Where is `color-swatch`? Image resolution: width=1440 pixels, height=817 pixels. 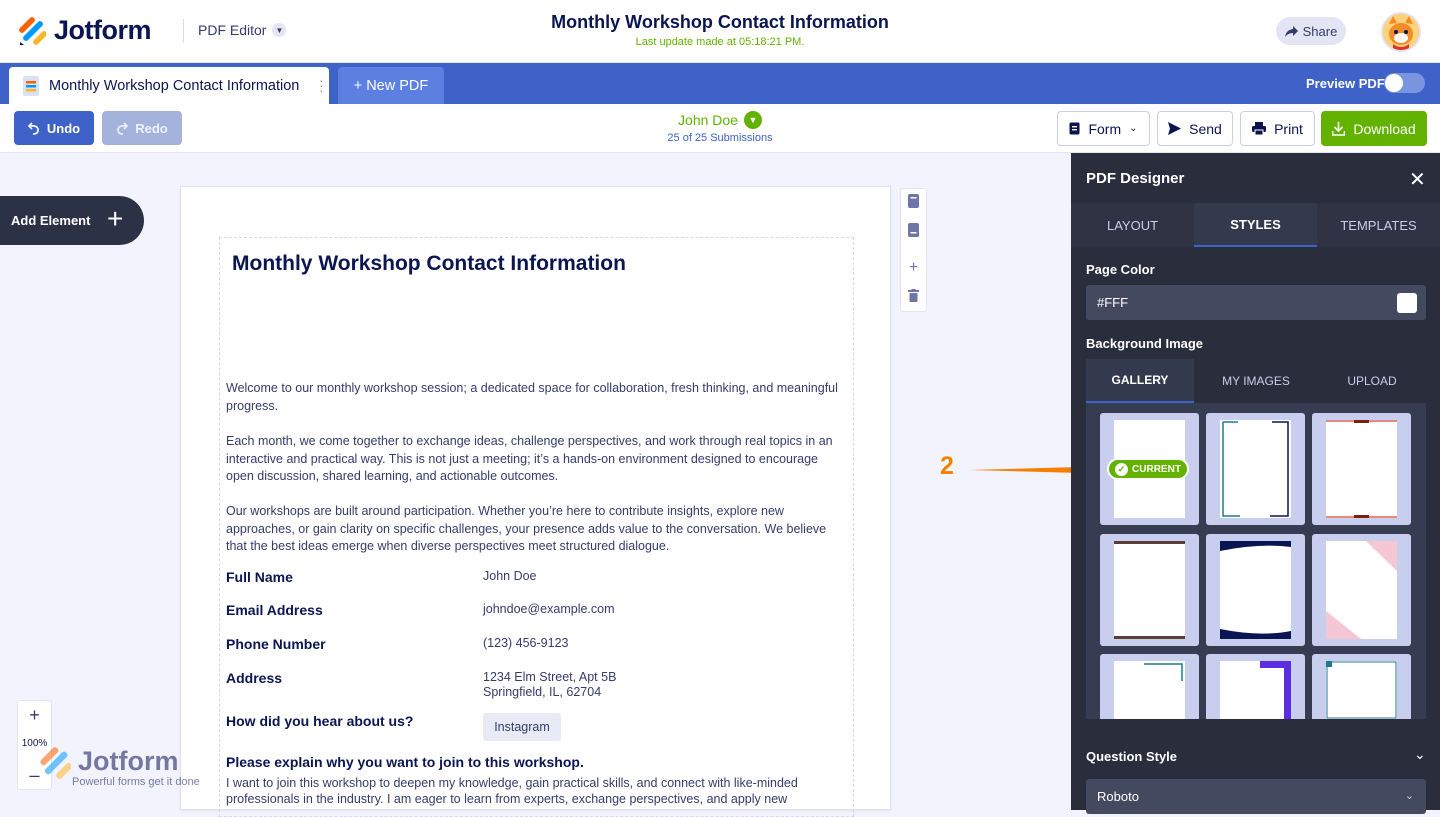
color-swatch is located at coordinates (1407, 303).